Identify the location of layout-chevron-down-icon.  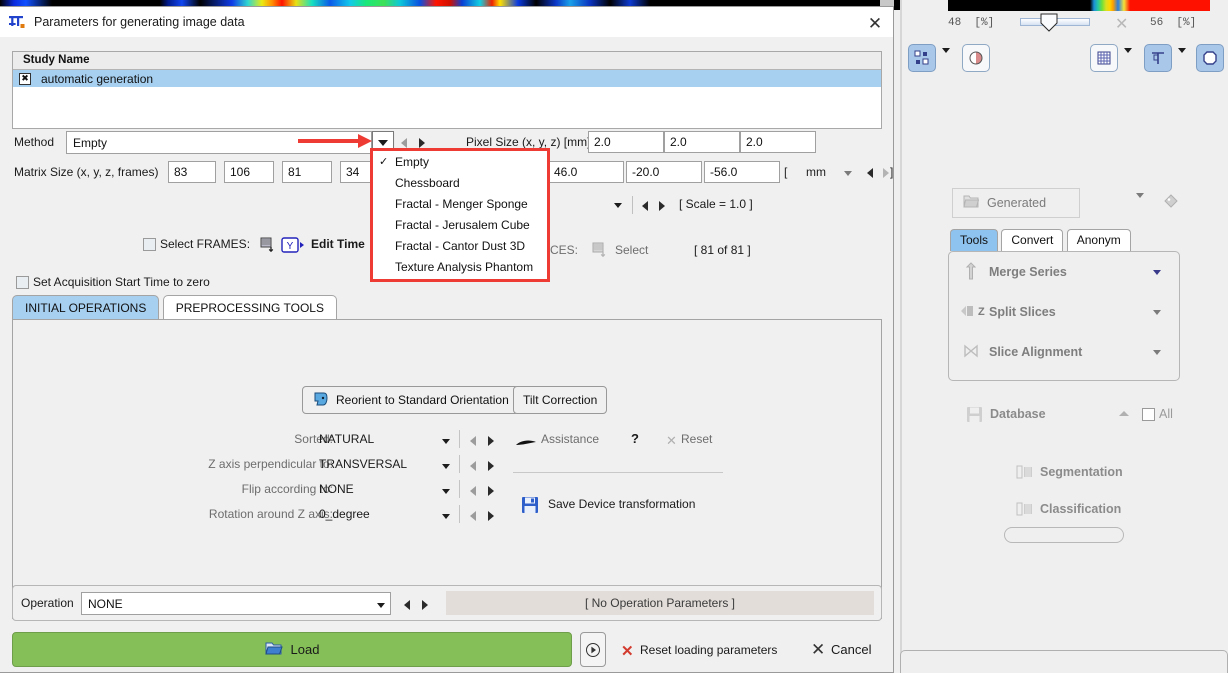
(946, 57).